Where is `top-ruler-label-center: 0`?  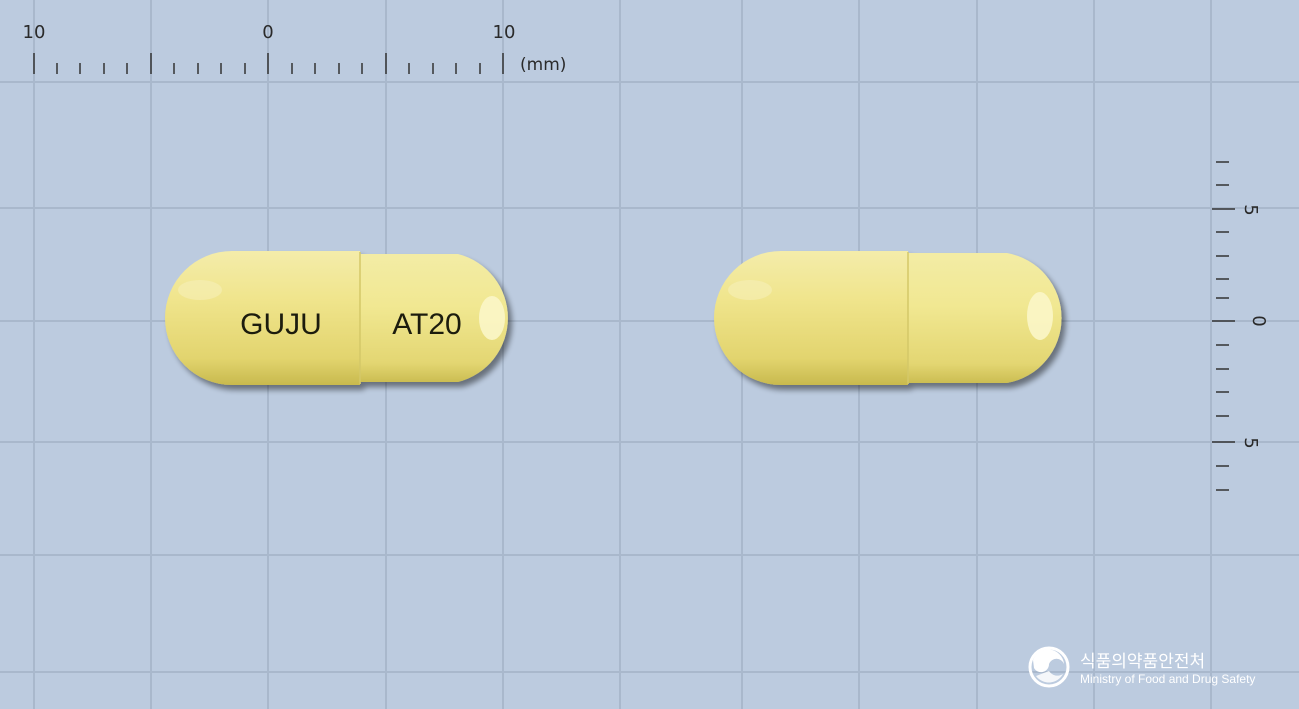 top-ruler-label-center: 0 is located at coordinates (267, 32).